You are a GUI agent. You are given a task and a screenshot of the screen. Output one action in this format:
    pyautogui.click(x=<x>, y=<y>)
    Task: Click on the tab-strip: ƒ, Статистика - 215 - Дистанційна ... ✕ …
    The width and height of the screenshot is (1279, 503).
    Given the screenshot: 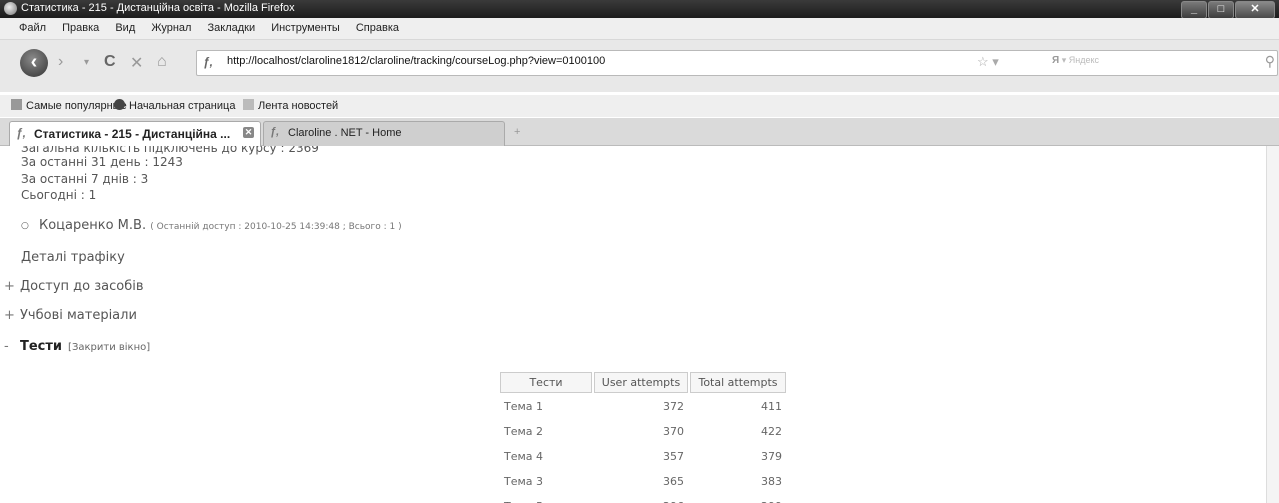 What is the action you would take?
    pyautogui.click(x=639, y=132)
    